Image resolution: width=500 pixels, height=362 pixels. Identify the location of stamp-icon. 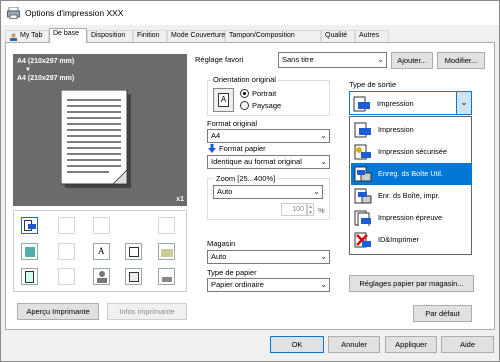
(166, 276).